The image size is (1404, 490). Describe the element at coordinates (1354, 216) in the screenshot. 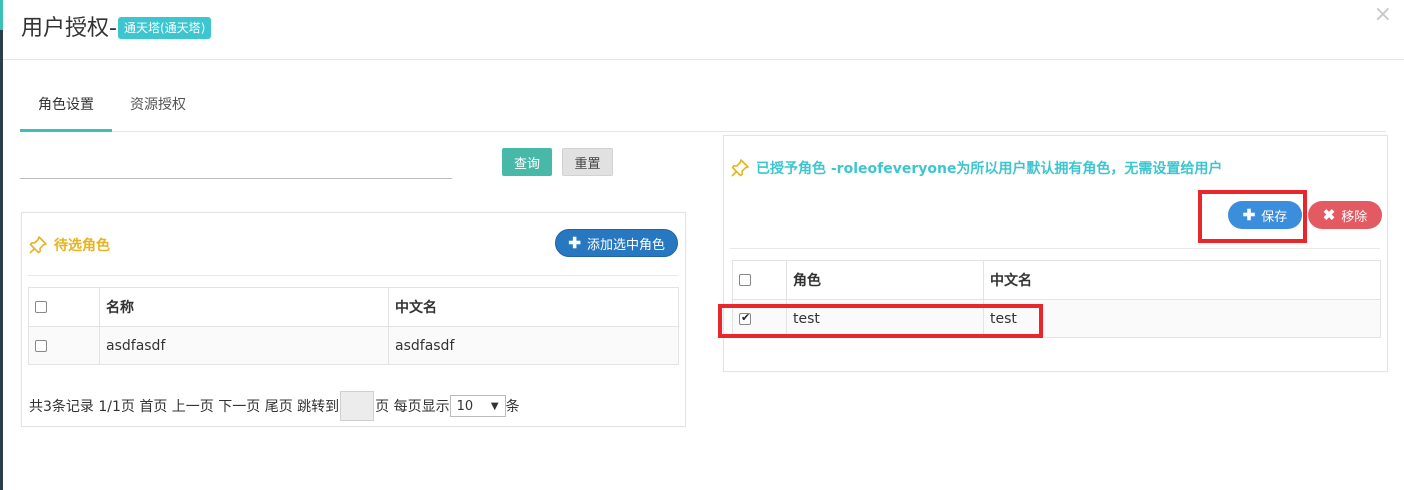

I see `remove-label: 移除` at that location.